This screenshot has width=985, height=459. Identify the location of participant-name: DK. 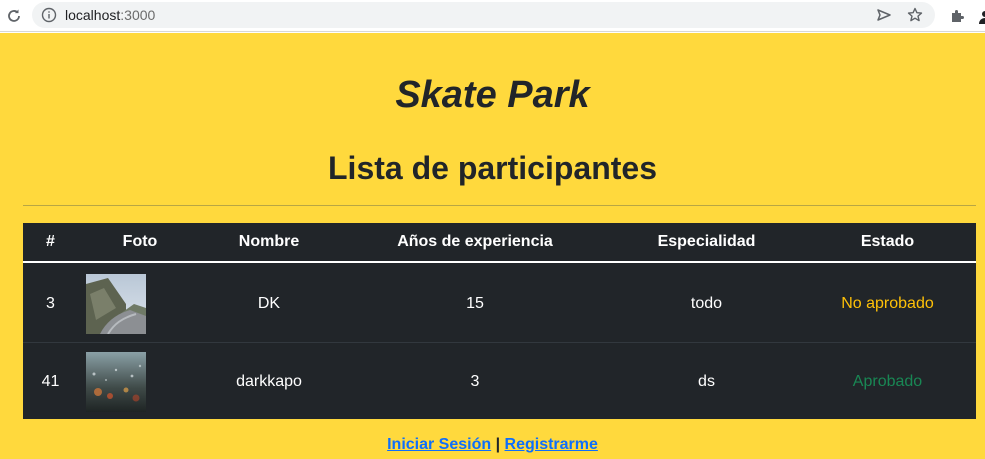
(269, 303).